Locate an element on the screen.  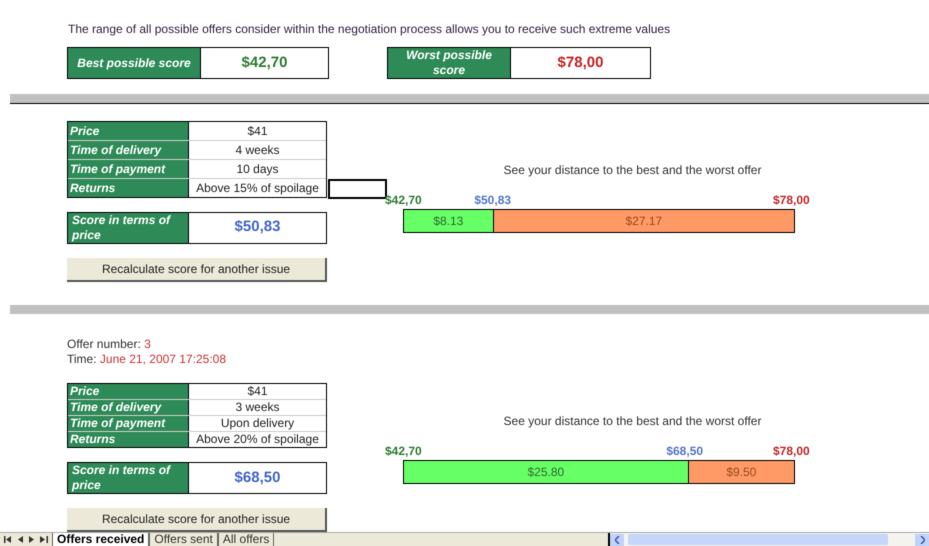
last-sheet-icon is located at coordinates (44, 539).